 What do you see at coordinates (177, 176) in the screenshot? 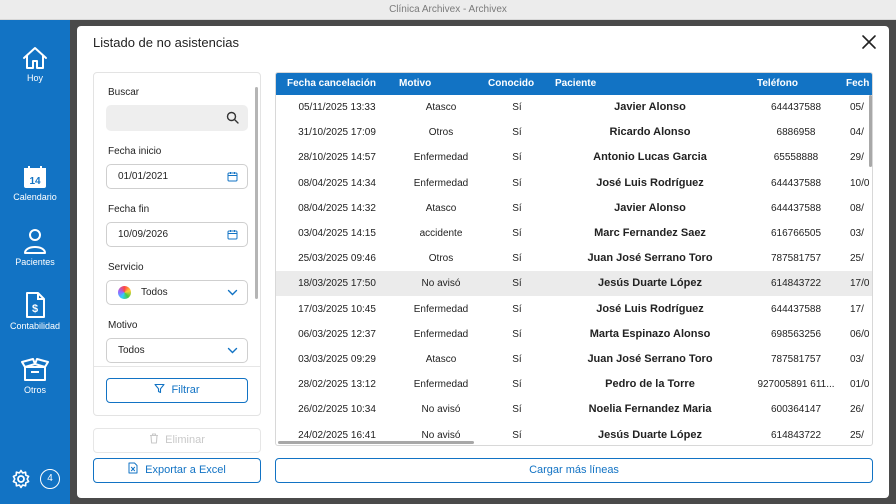
I see `start-date-field: 01/01/2021` at bounding box center [177, 176].